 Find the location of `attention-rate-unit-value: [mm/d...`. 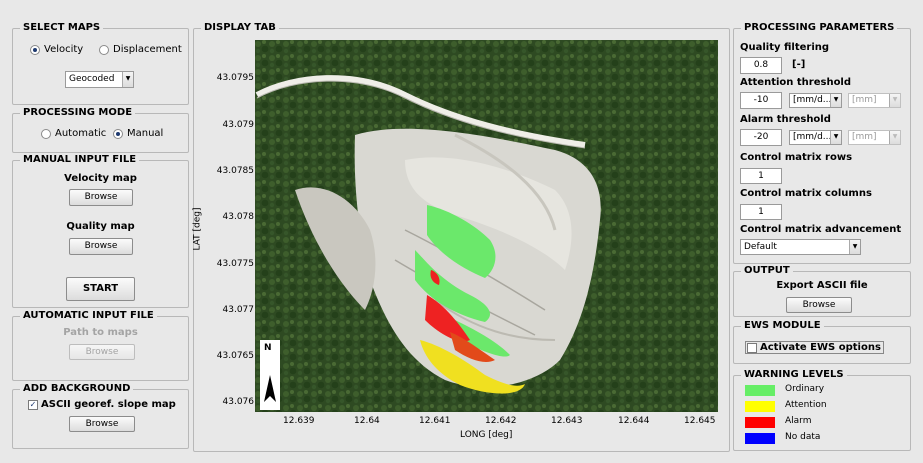

attention-rate-unit-value: [mm/d... is located at coordinates (812, 100).